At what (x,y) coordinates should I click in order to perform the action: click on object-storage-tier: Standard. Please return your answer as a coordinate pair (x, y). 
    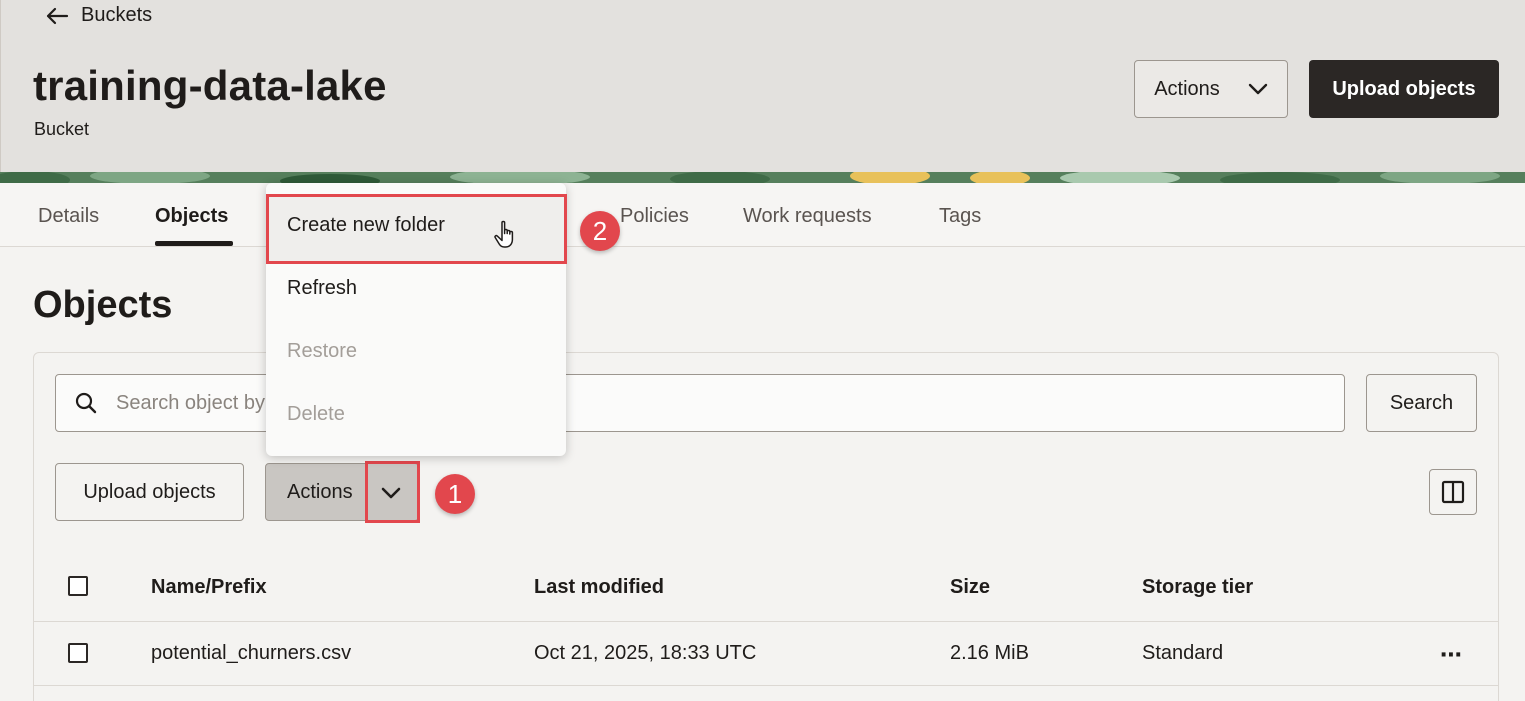
    Looking at the image, I should click on (1183, 653).